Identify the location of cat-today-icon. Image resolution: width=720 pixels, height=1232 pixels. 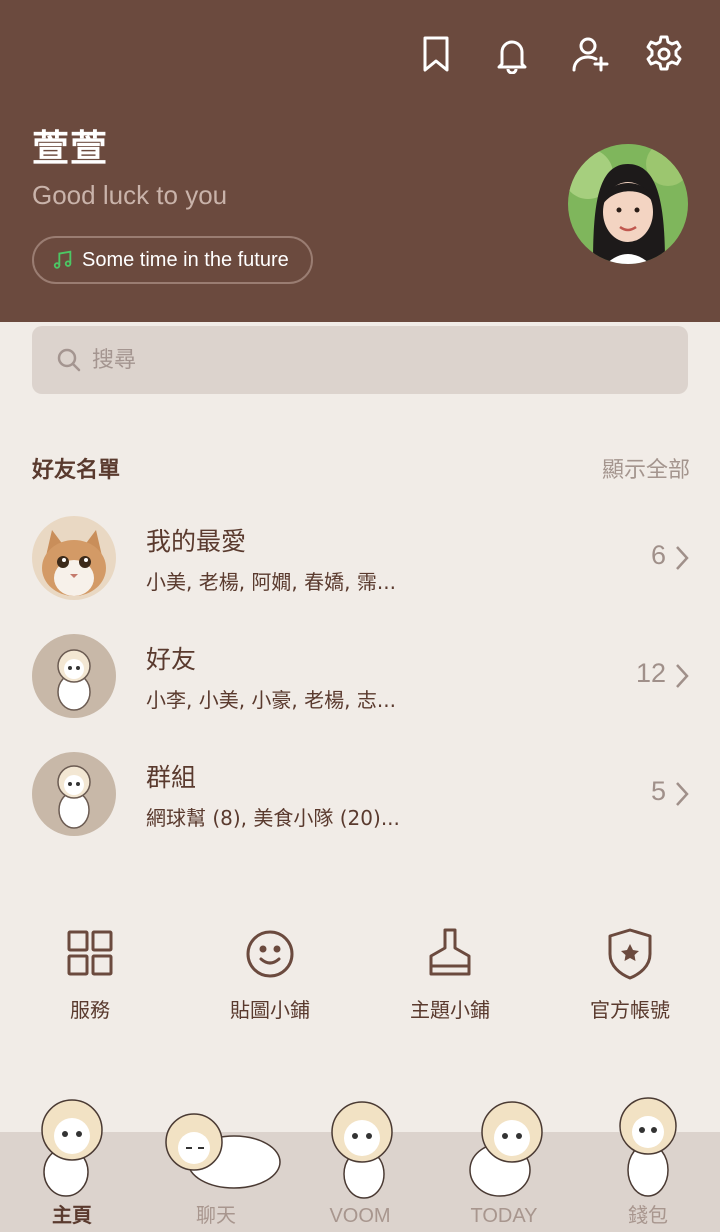
(506, 1149).